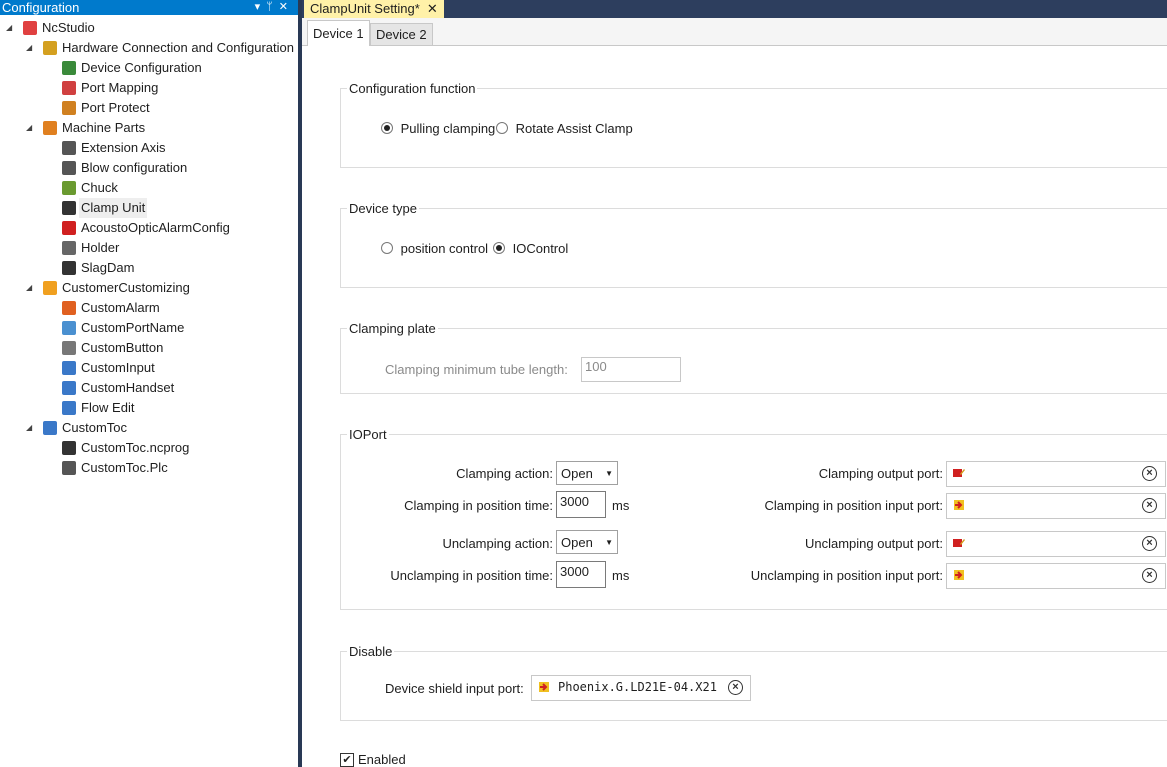 This screenshot has height=767, width=1167. What do you see at coordinates (108, 407) in the screenshot?
I see `tree-item-label: Flow Edit` at bounding box center [108, 407].